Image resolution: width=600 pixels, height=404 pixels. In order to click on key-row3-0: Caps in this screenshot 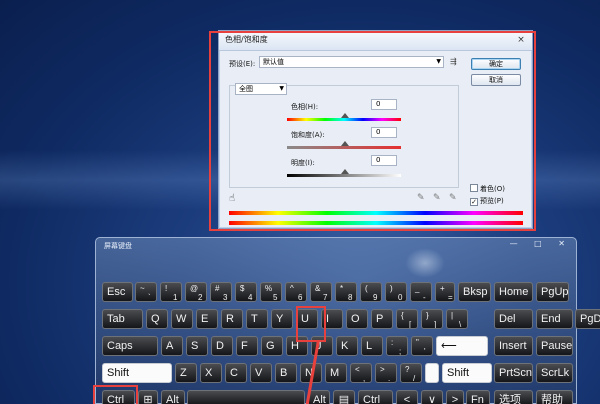, I will do `click(130, 346)`.